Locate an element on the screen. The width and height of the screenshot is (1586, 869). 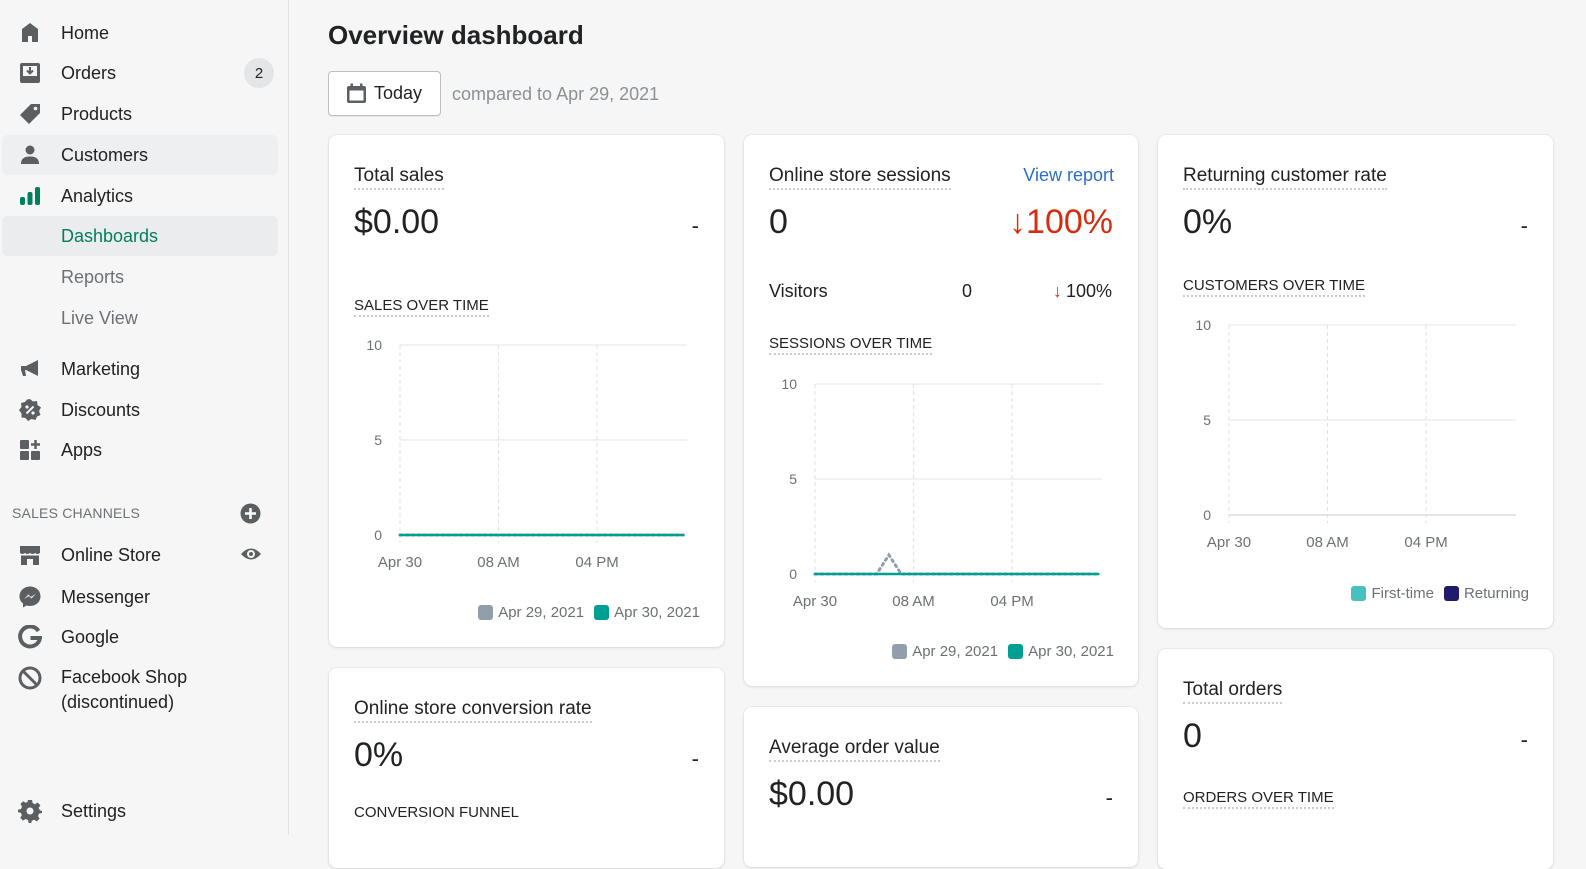
customer-icon is located at coordinates (30, 155).